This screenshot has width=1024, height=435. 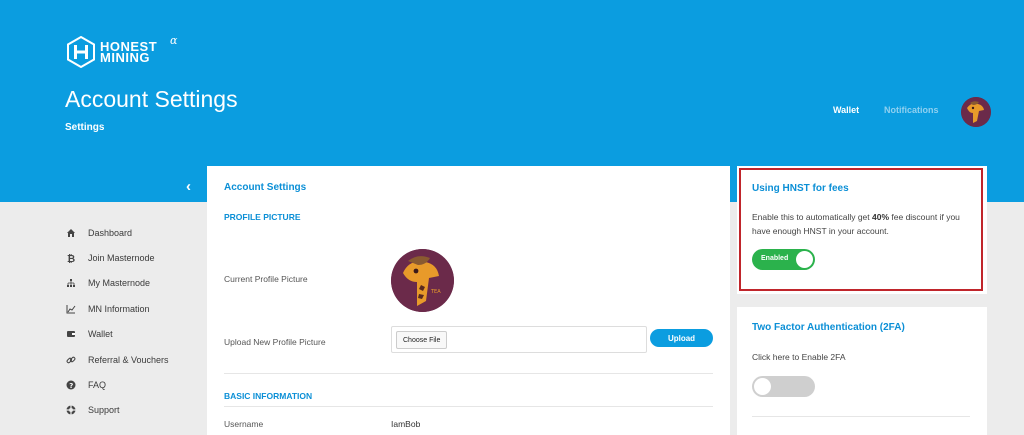 I want to click on sidebar-item-label: Referral & Vouchers, so click(x=128, y=359).